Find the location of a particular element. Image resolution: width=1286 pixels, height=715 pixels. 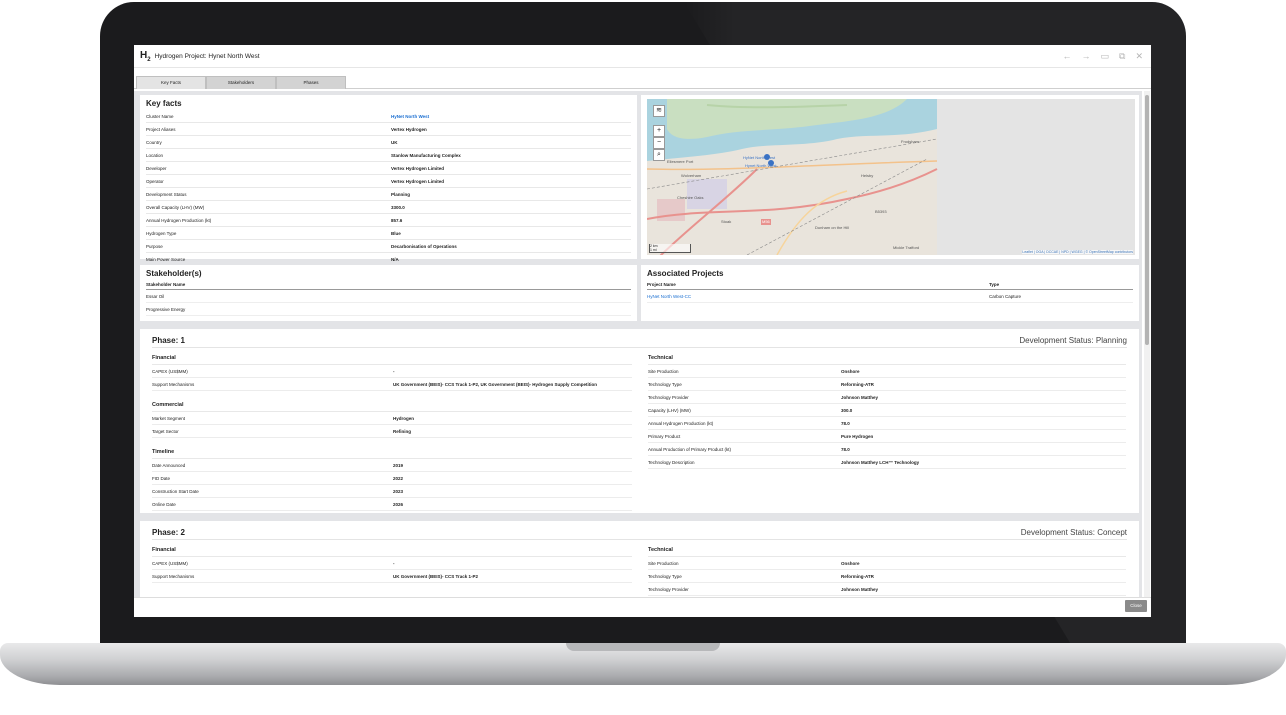

map-label: Wolverham is located at coordinates (691, 175).